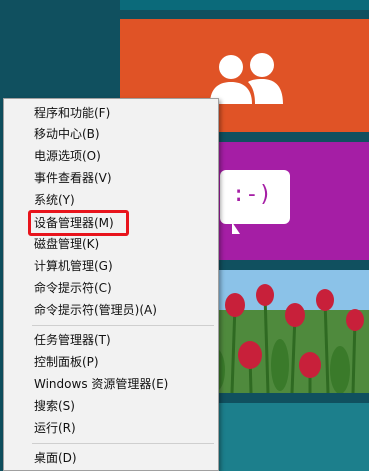  I want to click on menu-item-command-prompt-admin: 命令提示符(管理员)(A), so click(95, 310).